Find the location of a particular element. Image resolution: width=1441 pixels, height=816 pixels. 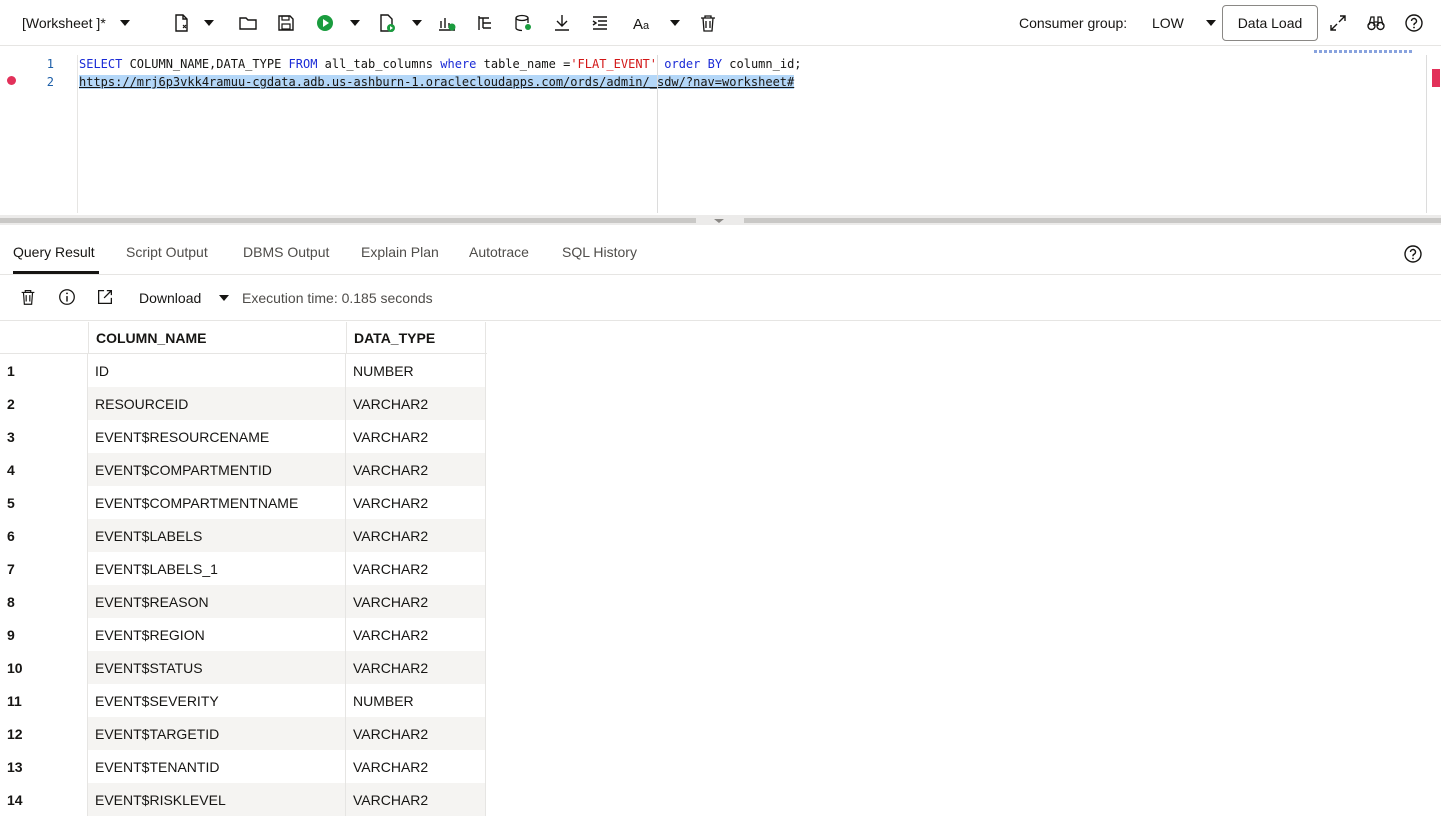

horizontal-scrollbar-track is located at coordinates (1092, 220).